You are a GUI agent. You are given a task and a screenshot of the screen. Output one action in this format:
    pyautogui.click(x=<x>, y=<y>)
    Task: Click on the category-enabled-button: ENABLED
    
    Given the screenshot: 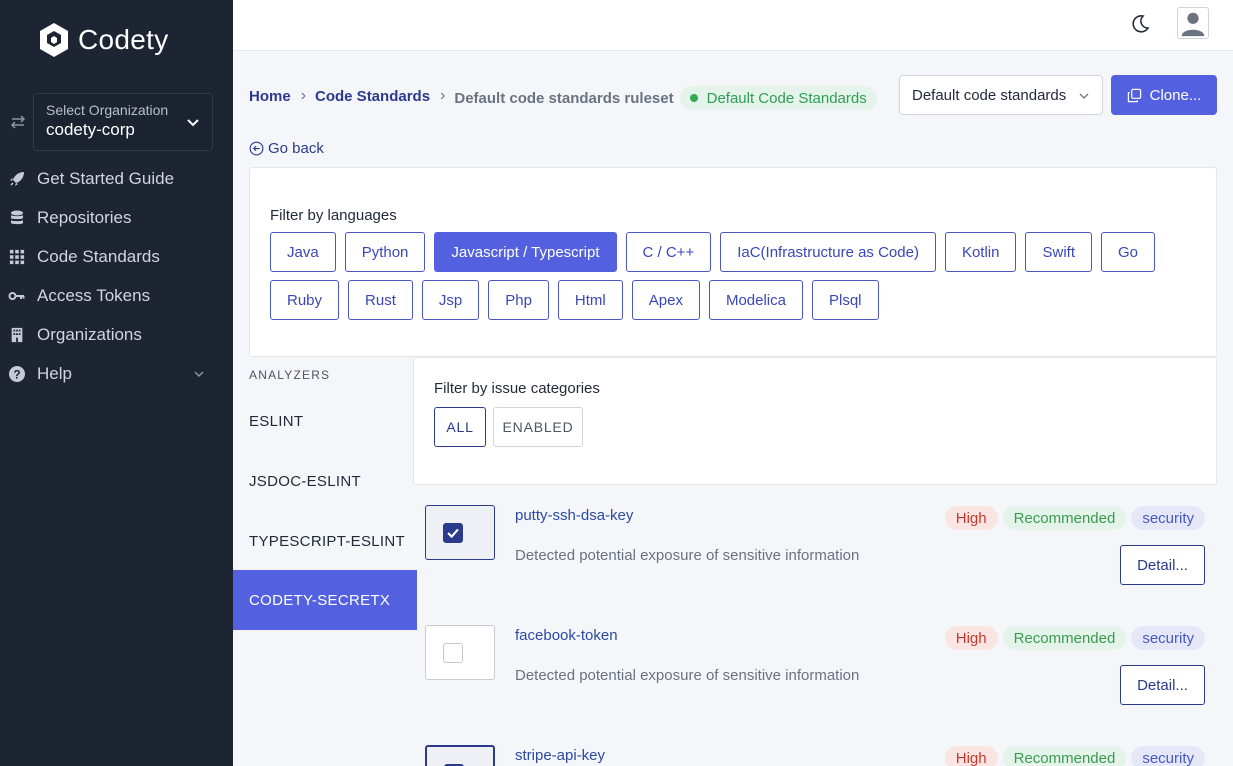 What is the action you would take?
    pyautogui.click(x=538, y=427)
    